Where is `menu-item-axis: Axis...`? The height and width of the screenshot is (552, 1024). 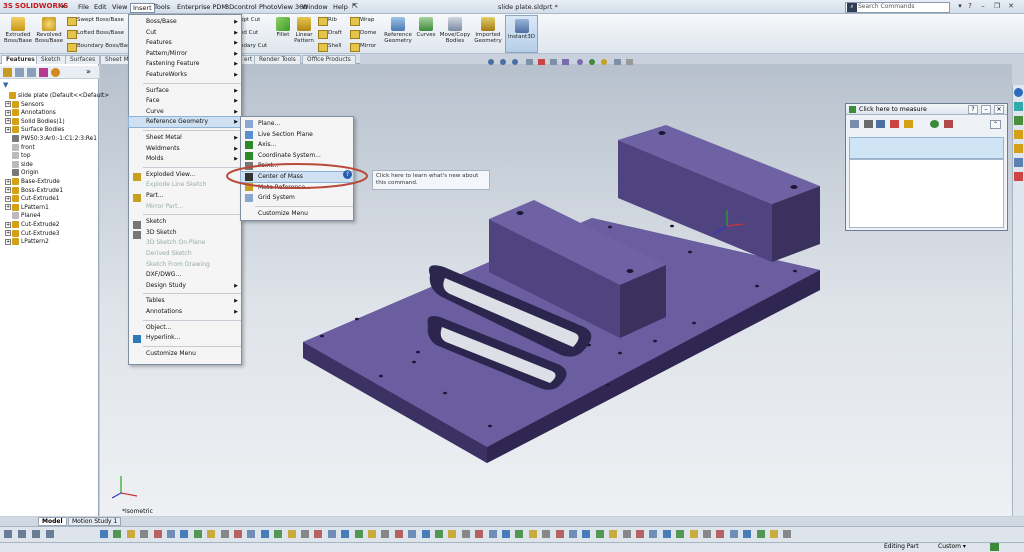
menu-item-axis: Axis... is located at coordinates (297, 145).